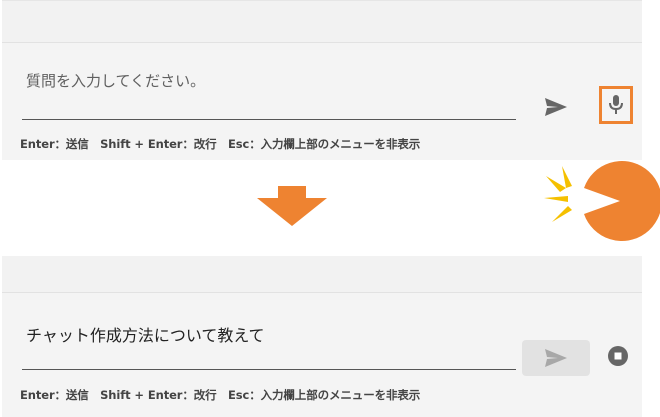 This screenshot has height=417, width=660. I want to click on microphone-icon, so click(616, 104).